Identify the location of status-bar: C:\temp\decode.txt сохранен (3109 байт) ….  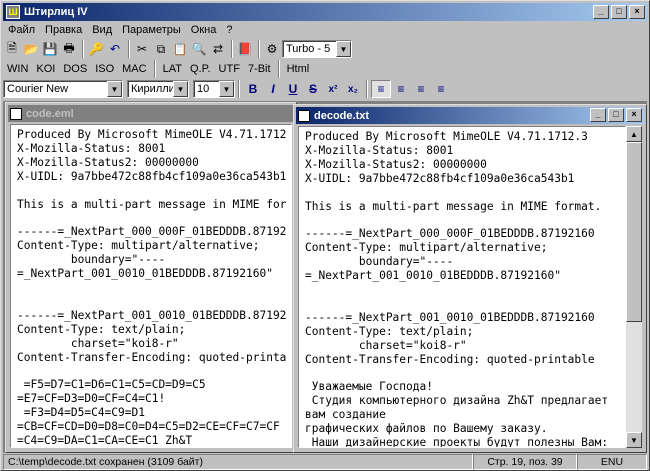
(325, 462).